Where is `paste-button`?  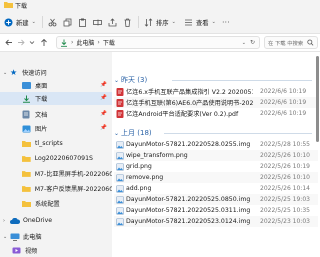 paste-button is located at coordinates (82, 22).